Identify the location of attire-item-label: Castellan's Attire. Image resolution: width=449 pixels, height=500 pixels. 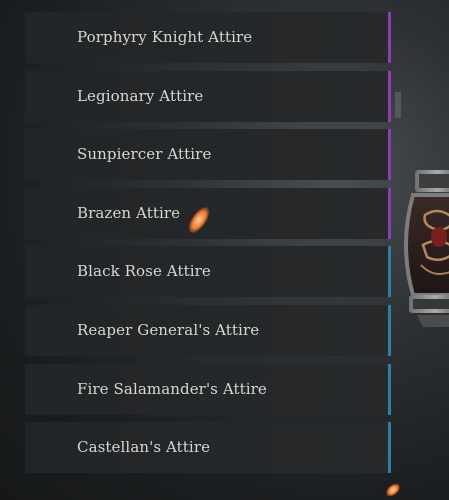
(144, 447).